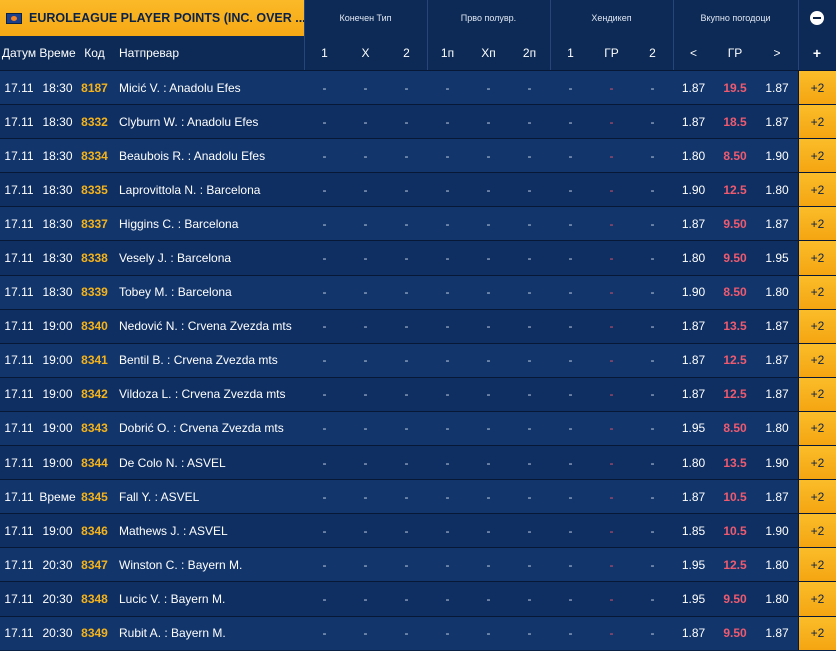  Describe the element at coordinates (94, 53) in the screenshot. I see `col-code: Код` at that location.